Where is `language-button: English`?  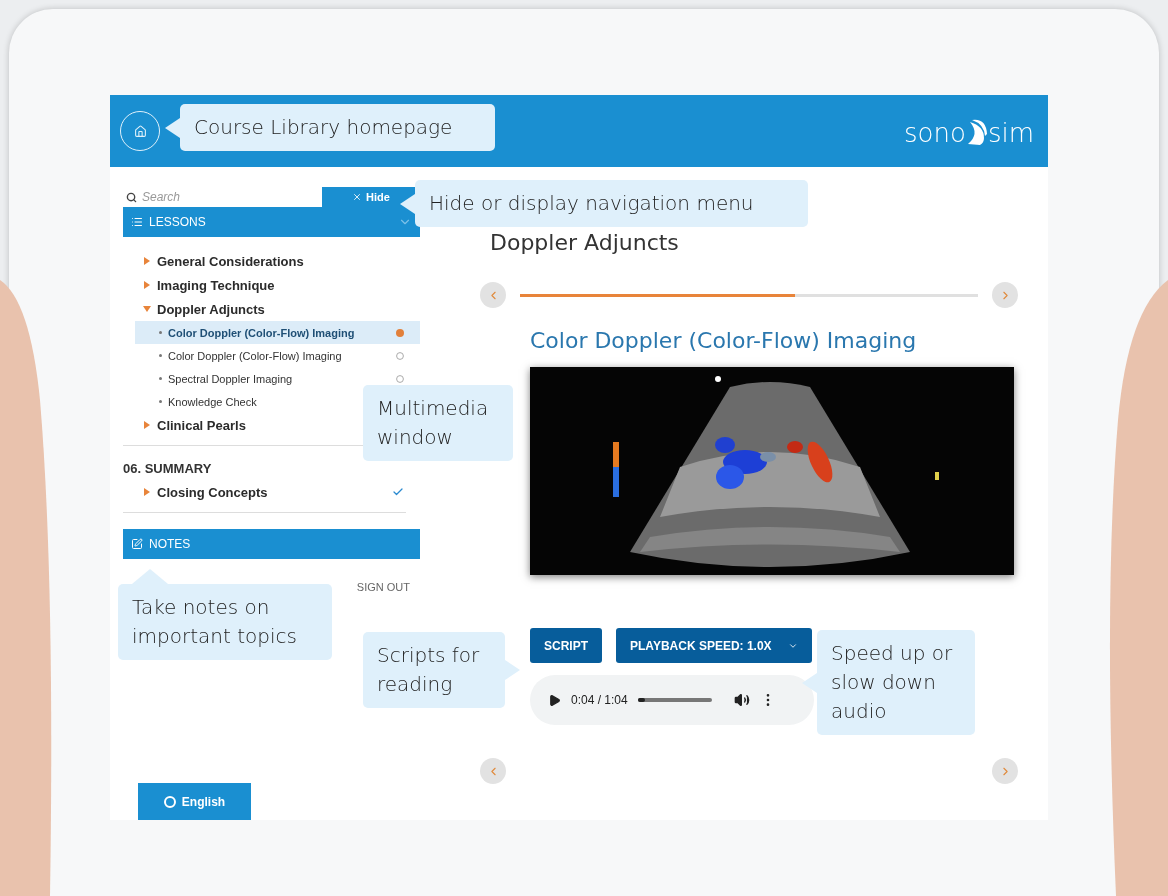 language-button: English is located at coordinates (194, 801).